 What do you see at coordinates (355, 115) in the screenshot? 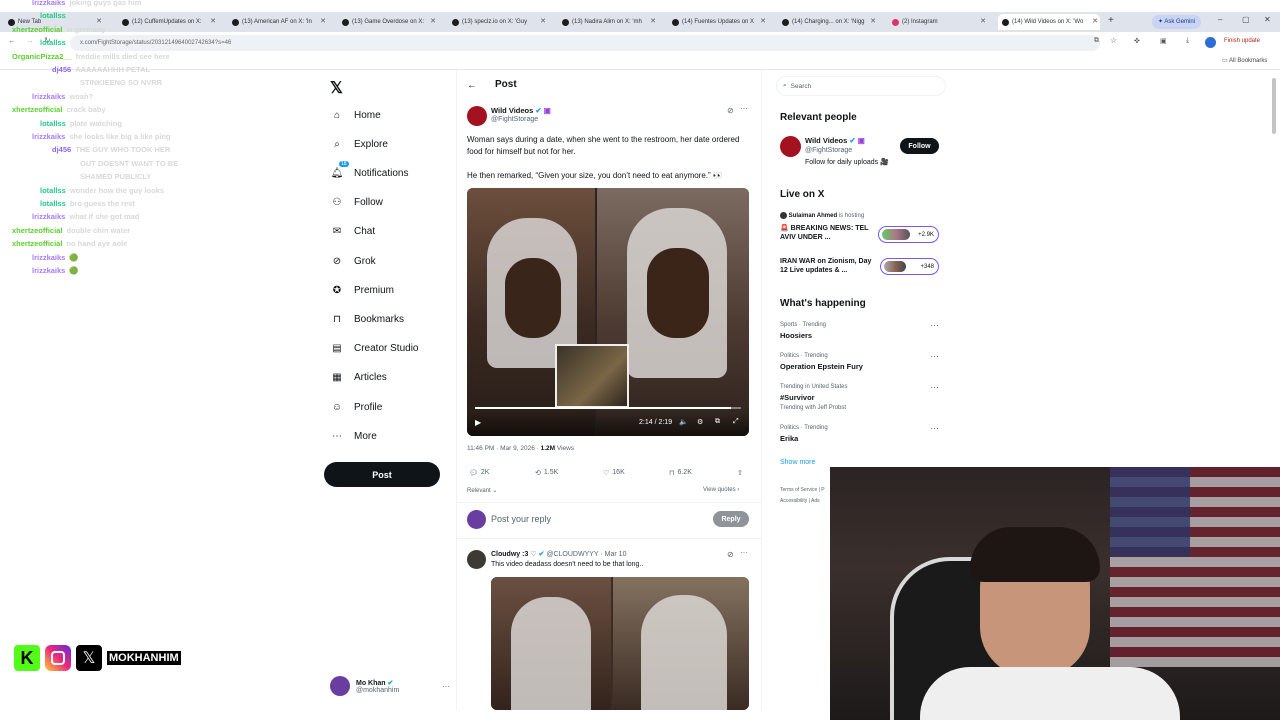
I see `nav-item-home: ⌂ Home` at bounding box center [355, 115].